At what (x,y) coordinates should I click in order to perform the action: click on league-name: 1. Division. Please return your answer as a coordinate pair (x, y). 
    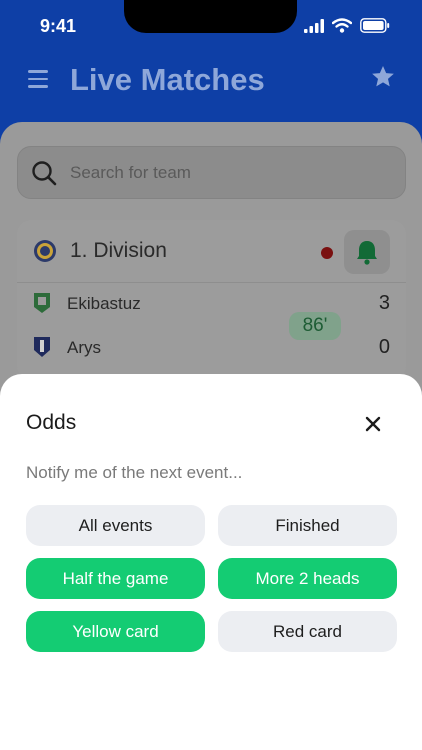
    Looking at the image, I should click on (118, 250).